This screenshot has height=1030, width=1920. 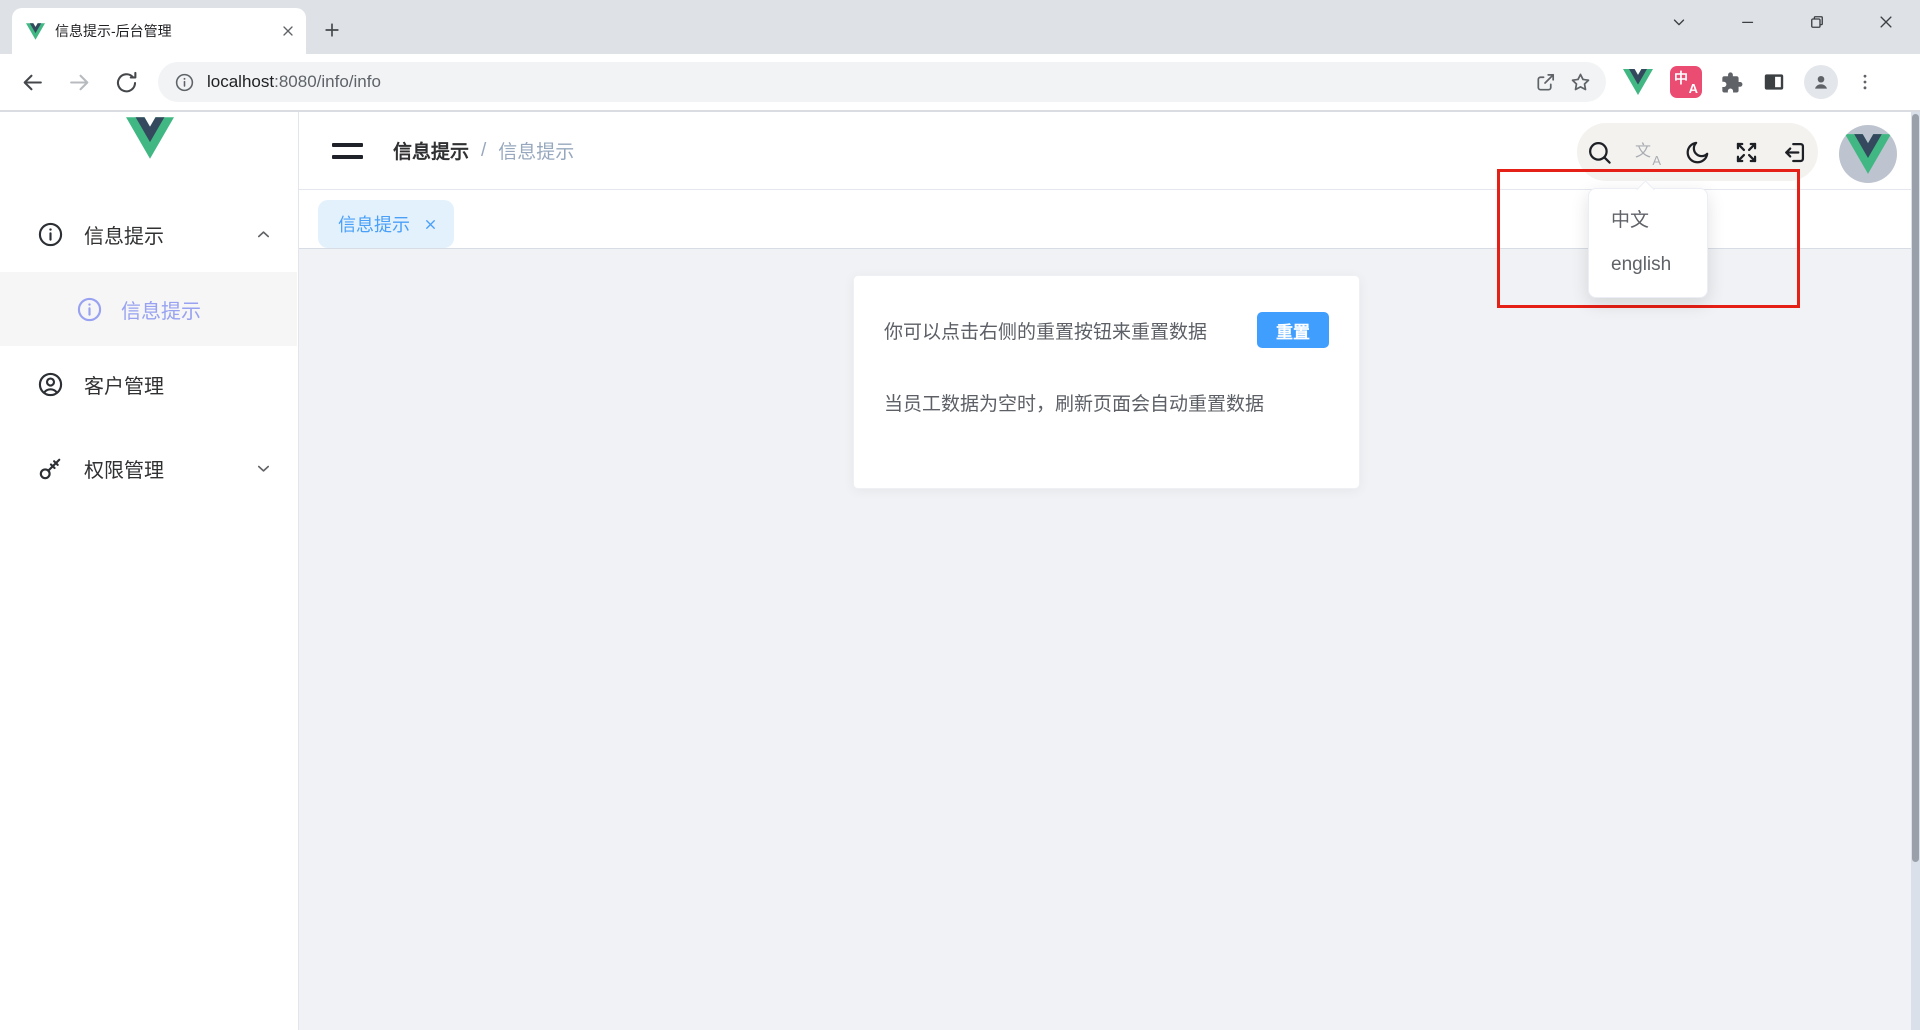 I want to click on page-scrollbar, so click(x=1915, y=571).